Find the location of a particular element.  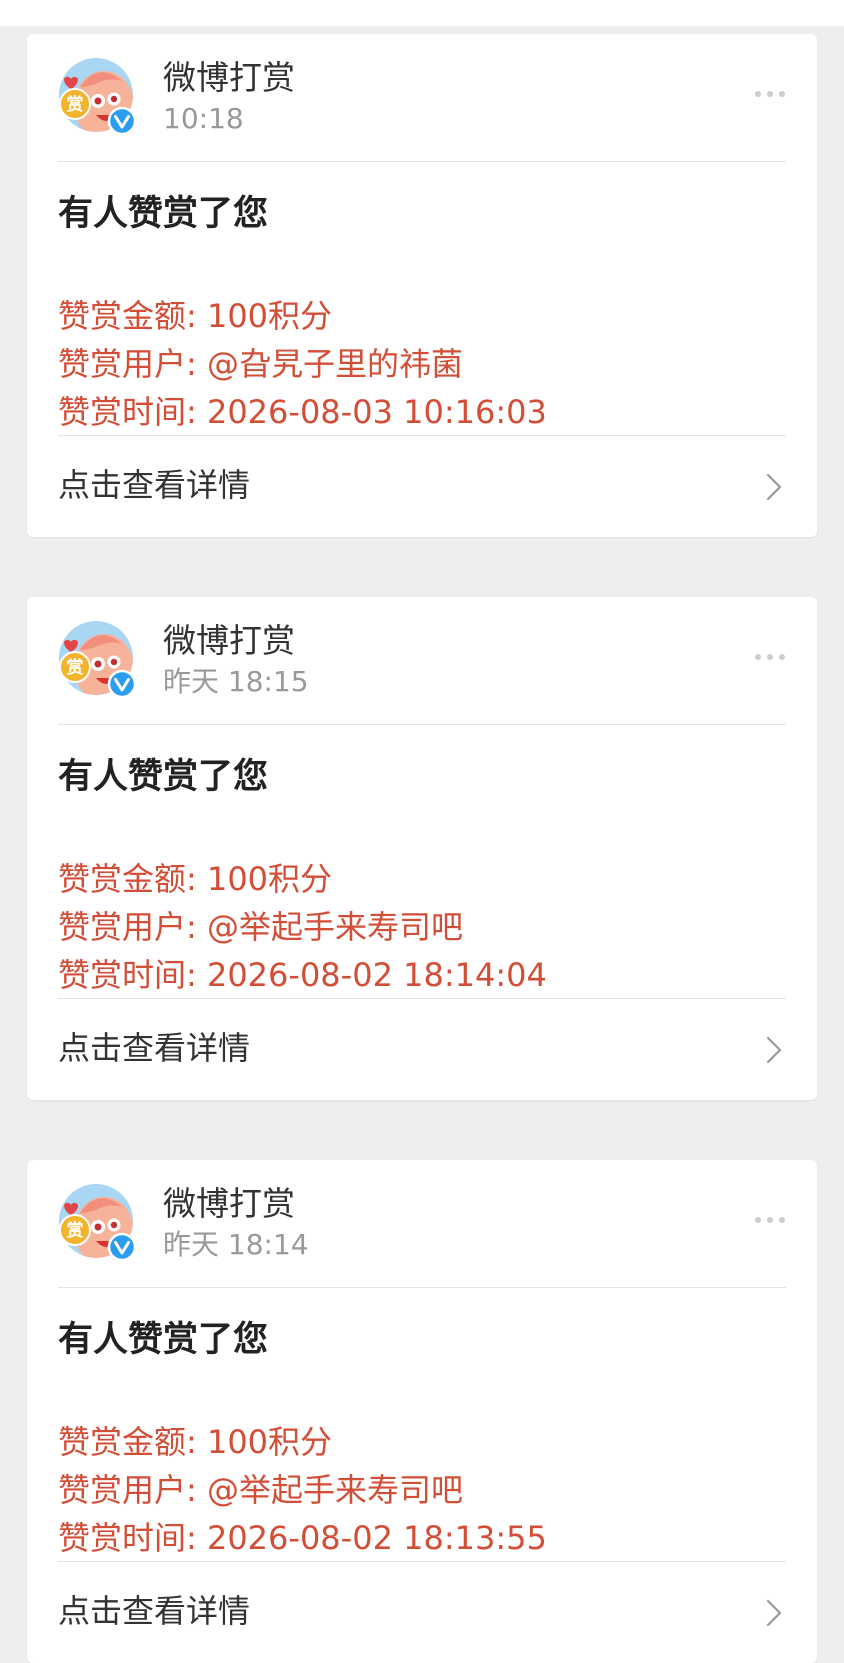

timestamp: 昨天 18:15 is located at coordinates (236, 681).